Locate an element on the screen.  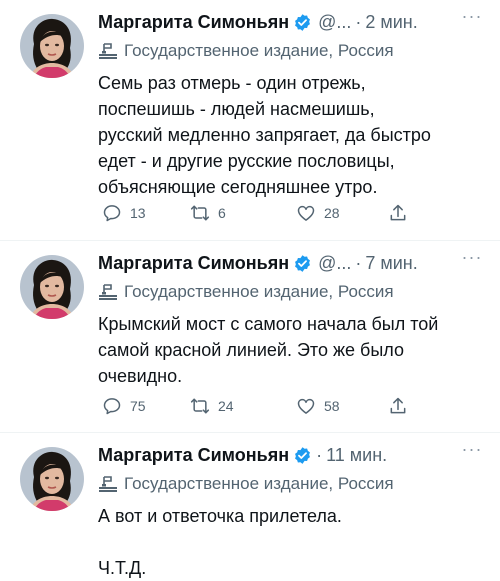
reply-count: 75 is located at coordinates (138, 406).